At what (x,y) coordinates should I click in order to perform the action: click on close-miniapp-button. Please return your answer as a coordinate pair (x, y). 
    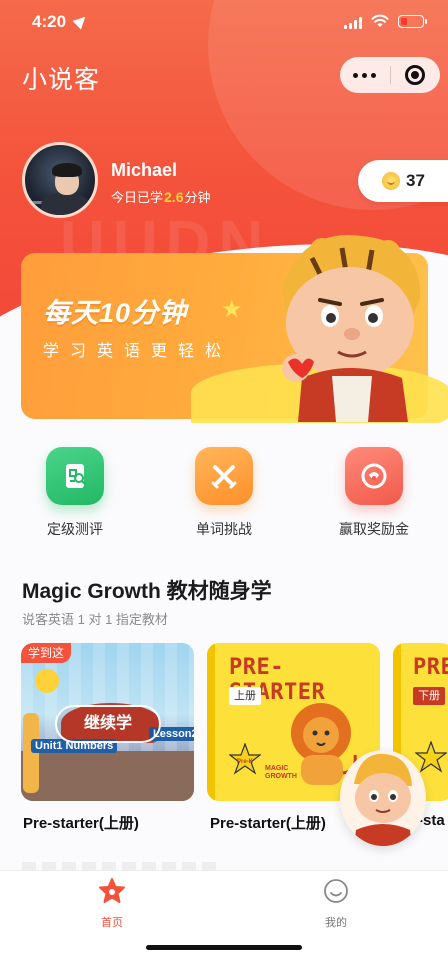
    Looking at the image, I should click on (415, 75).